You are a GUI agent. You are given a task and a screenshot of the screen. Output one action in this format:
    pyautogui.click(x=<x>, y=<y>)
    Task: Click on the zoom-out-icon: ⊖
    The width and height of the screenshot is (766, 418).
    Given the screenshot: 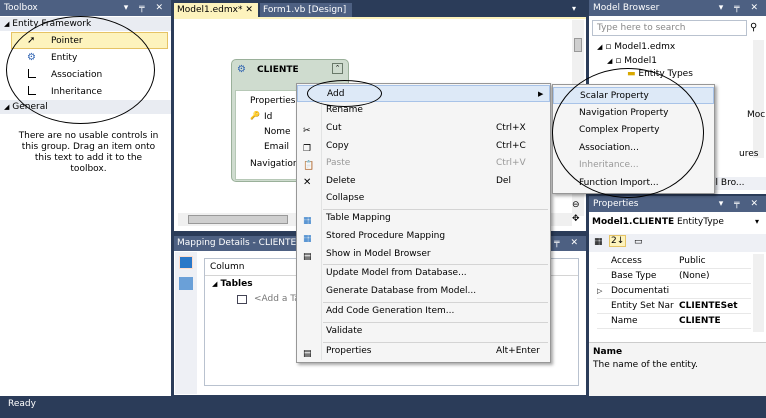 What is the action you would take?
    pyautogui.click(x=576, y=205)
    